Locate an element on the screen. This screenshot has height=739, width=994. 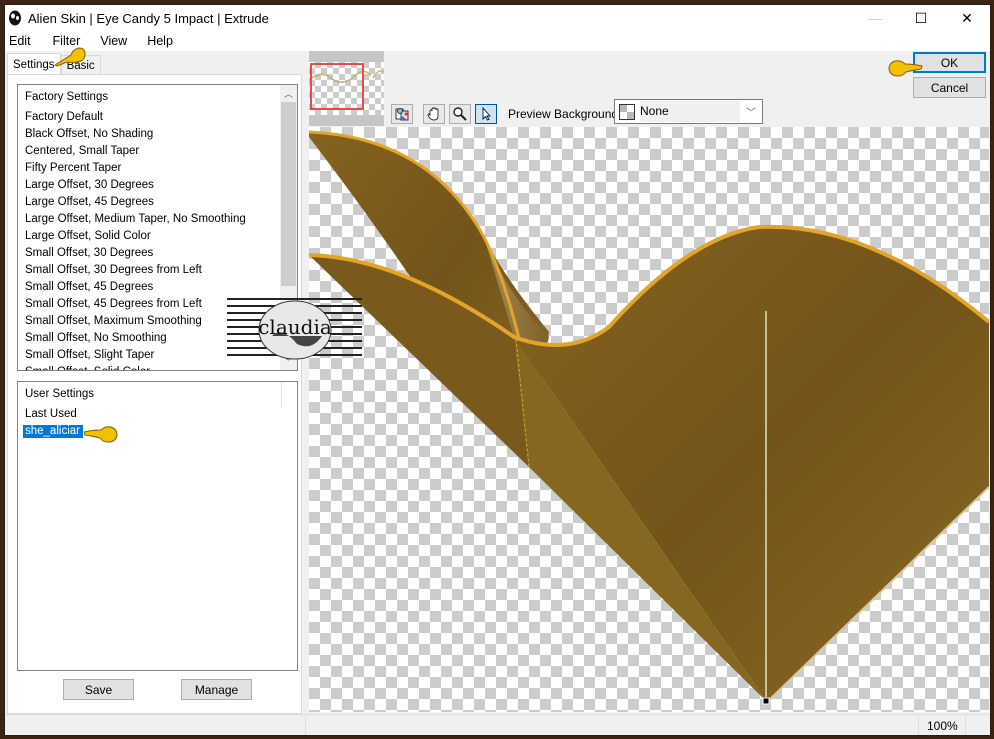
claudia-watermark: claudia is located at coordinates (294, 328).